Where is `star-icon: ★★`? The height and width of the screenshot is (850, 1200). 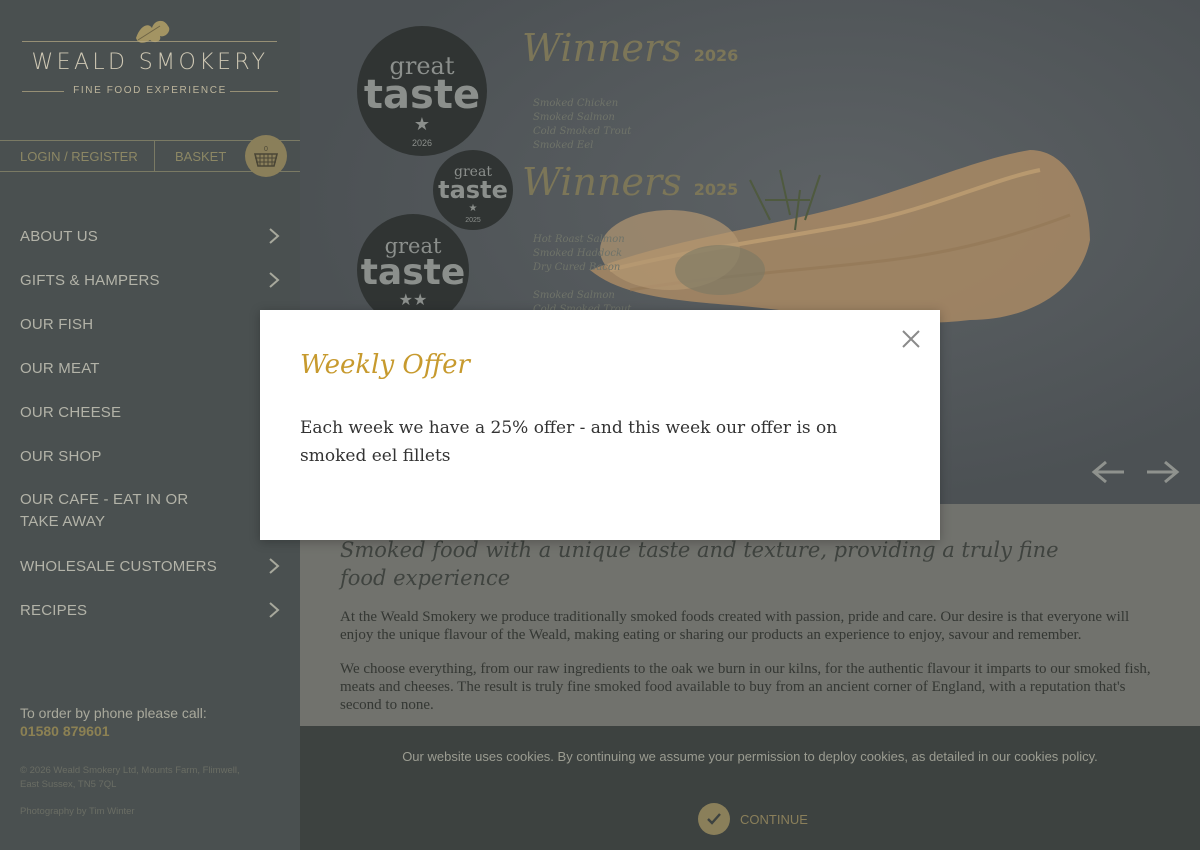
star-icon: ★★ is located at coordinates (413, 300).